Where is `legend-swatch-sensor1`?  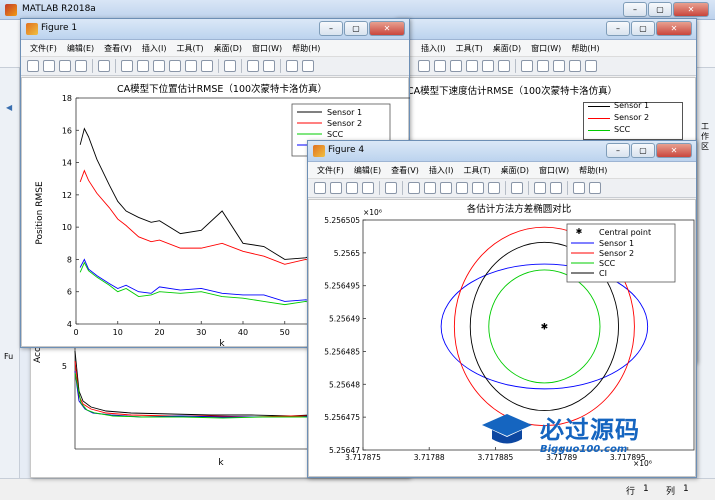 legend-swatch-sensor1 is located at coordinates (599, 106).